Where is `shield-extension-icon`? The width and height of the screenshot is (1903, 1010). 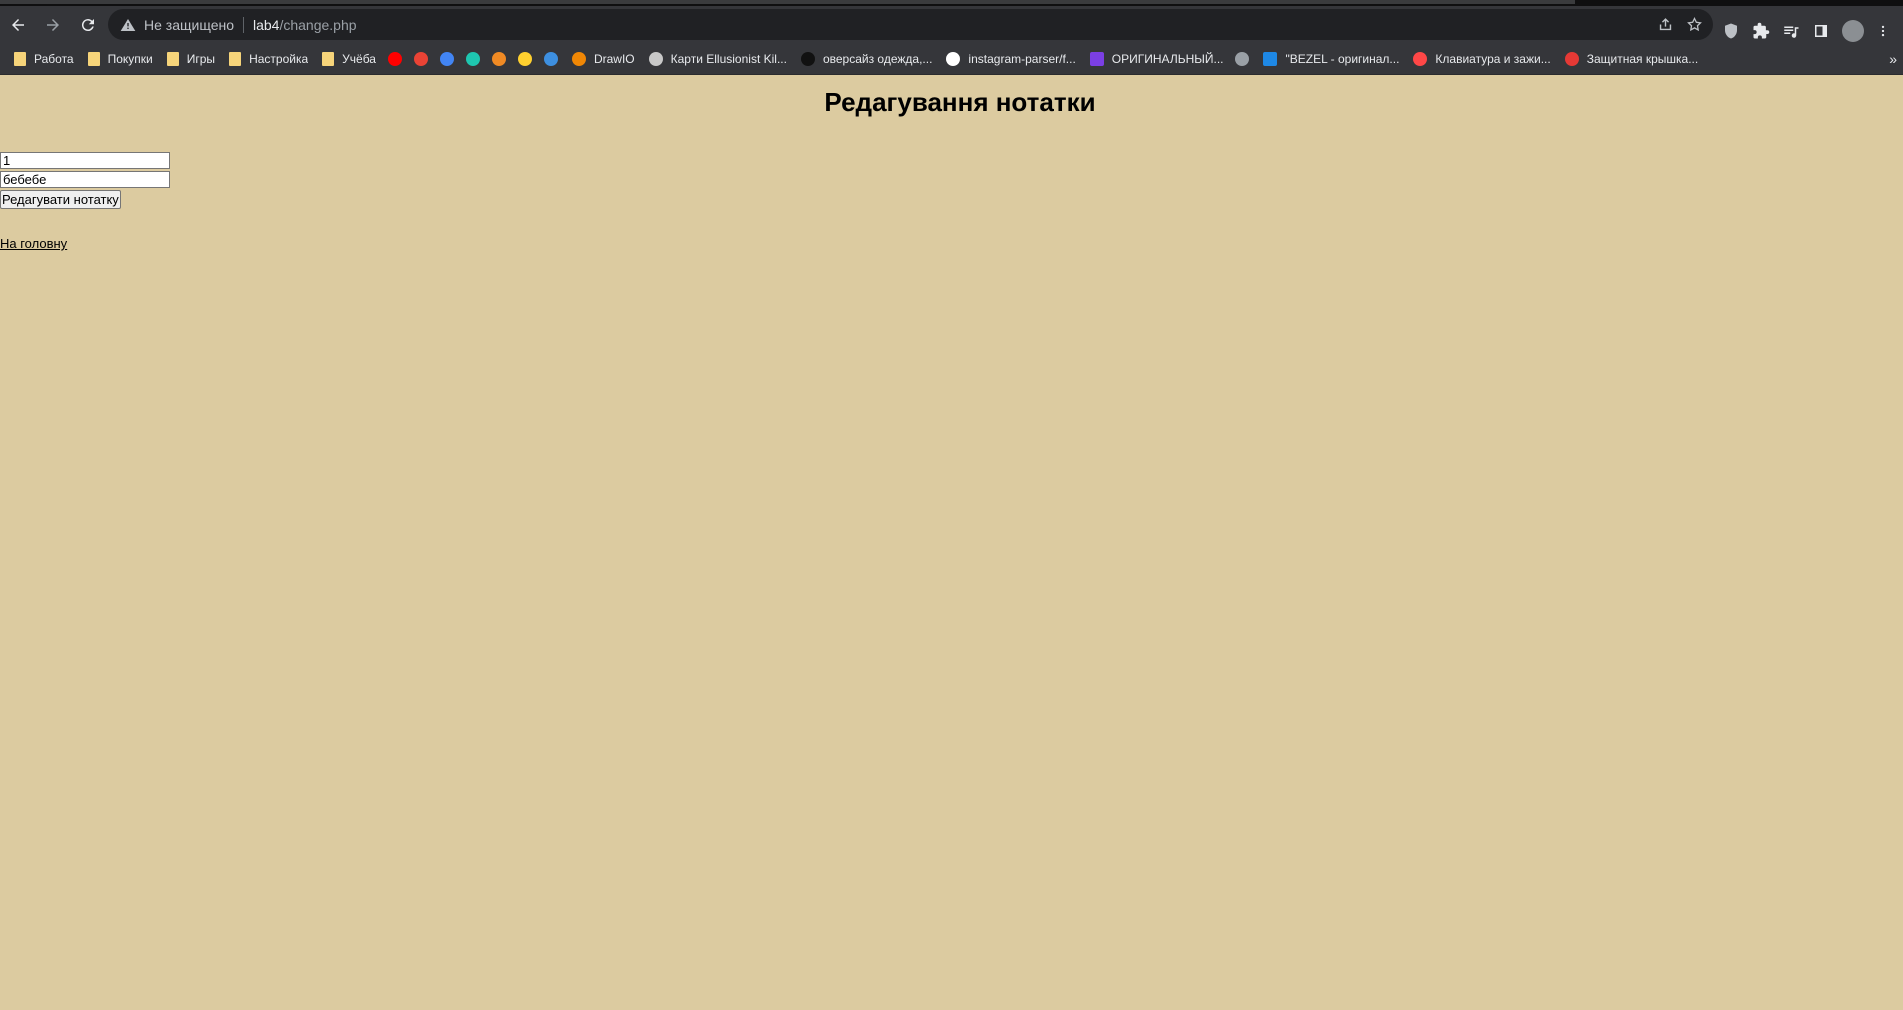 shield-extension-icon is located at coordinates (1731, 31).